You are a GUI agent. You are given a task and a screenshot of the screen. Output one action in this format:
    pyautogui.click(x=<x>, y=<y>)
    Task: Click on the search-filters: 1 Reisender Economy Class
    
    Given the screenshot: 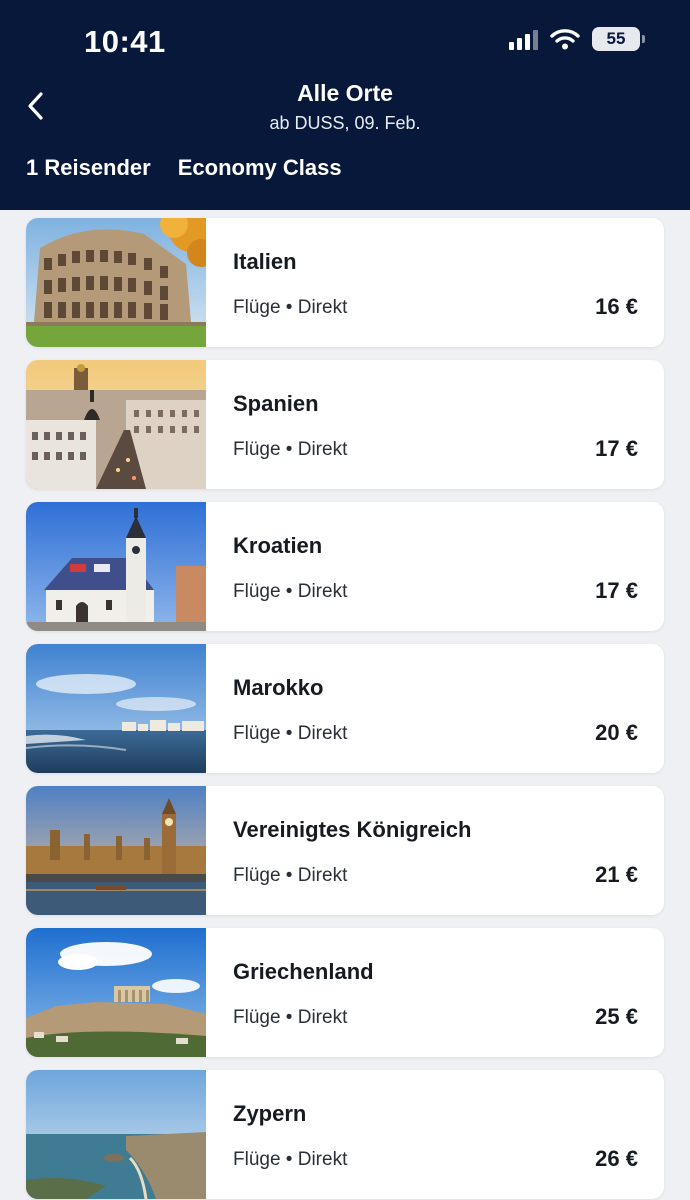 What is the action you would take?
    pyautogui.click(x=184, y=168)
    